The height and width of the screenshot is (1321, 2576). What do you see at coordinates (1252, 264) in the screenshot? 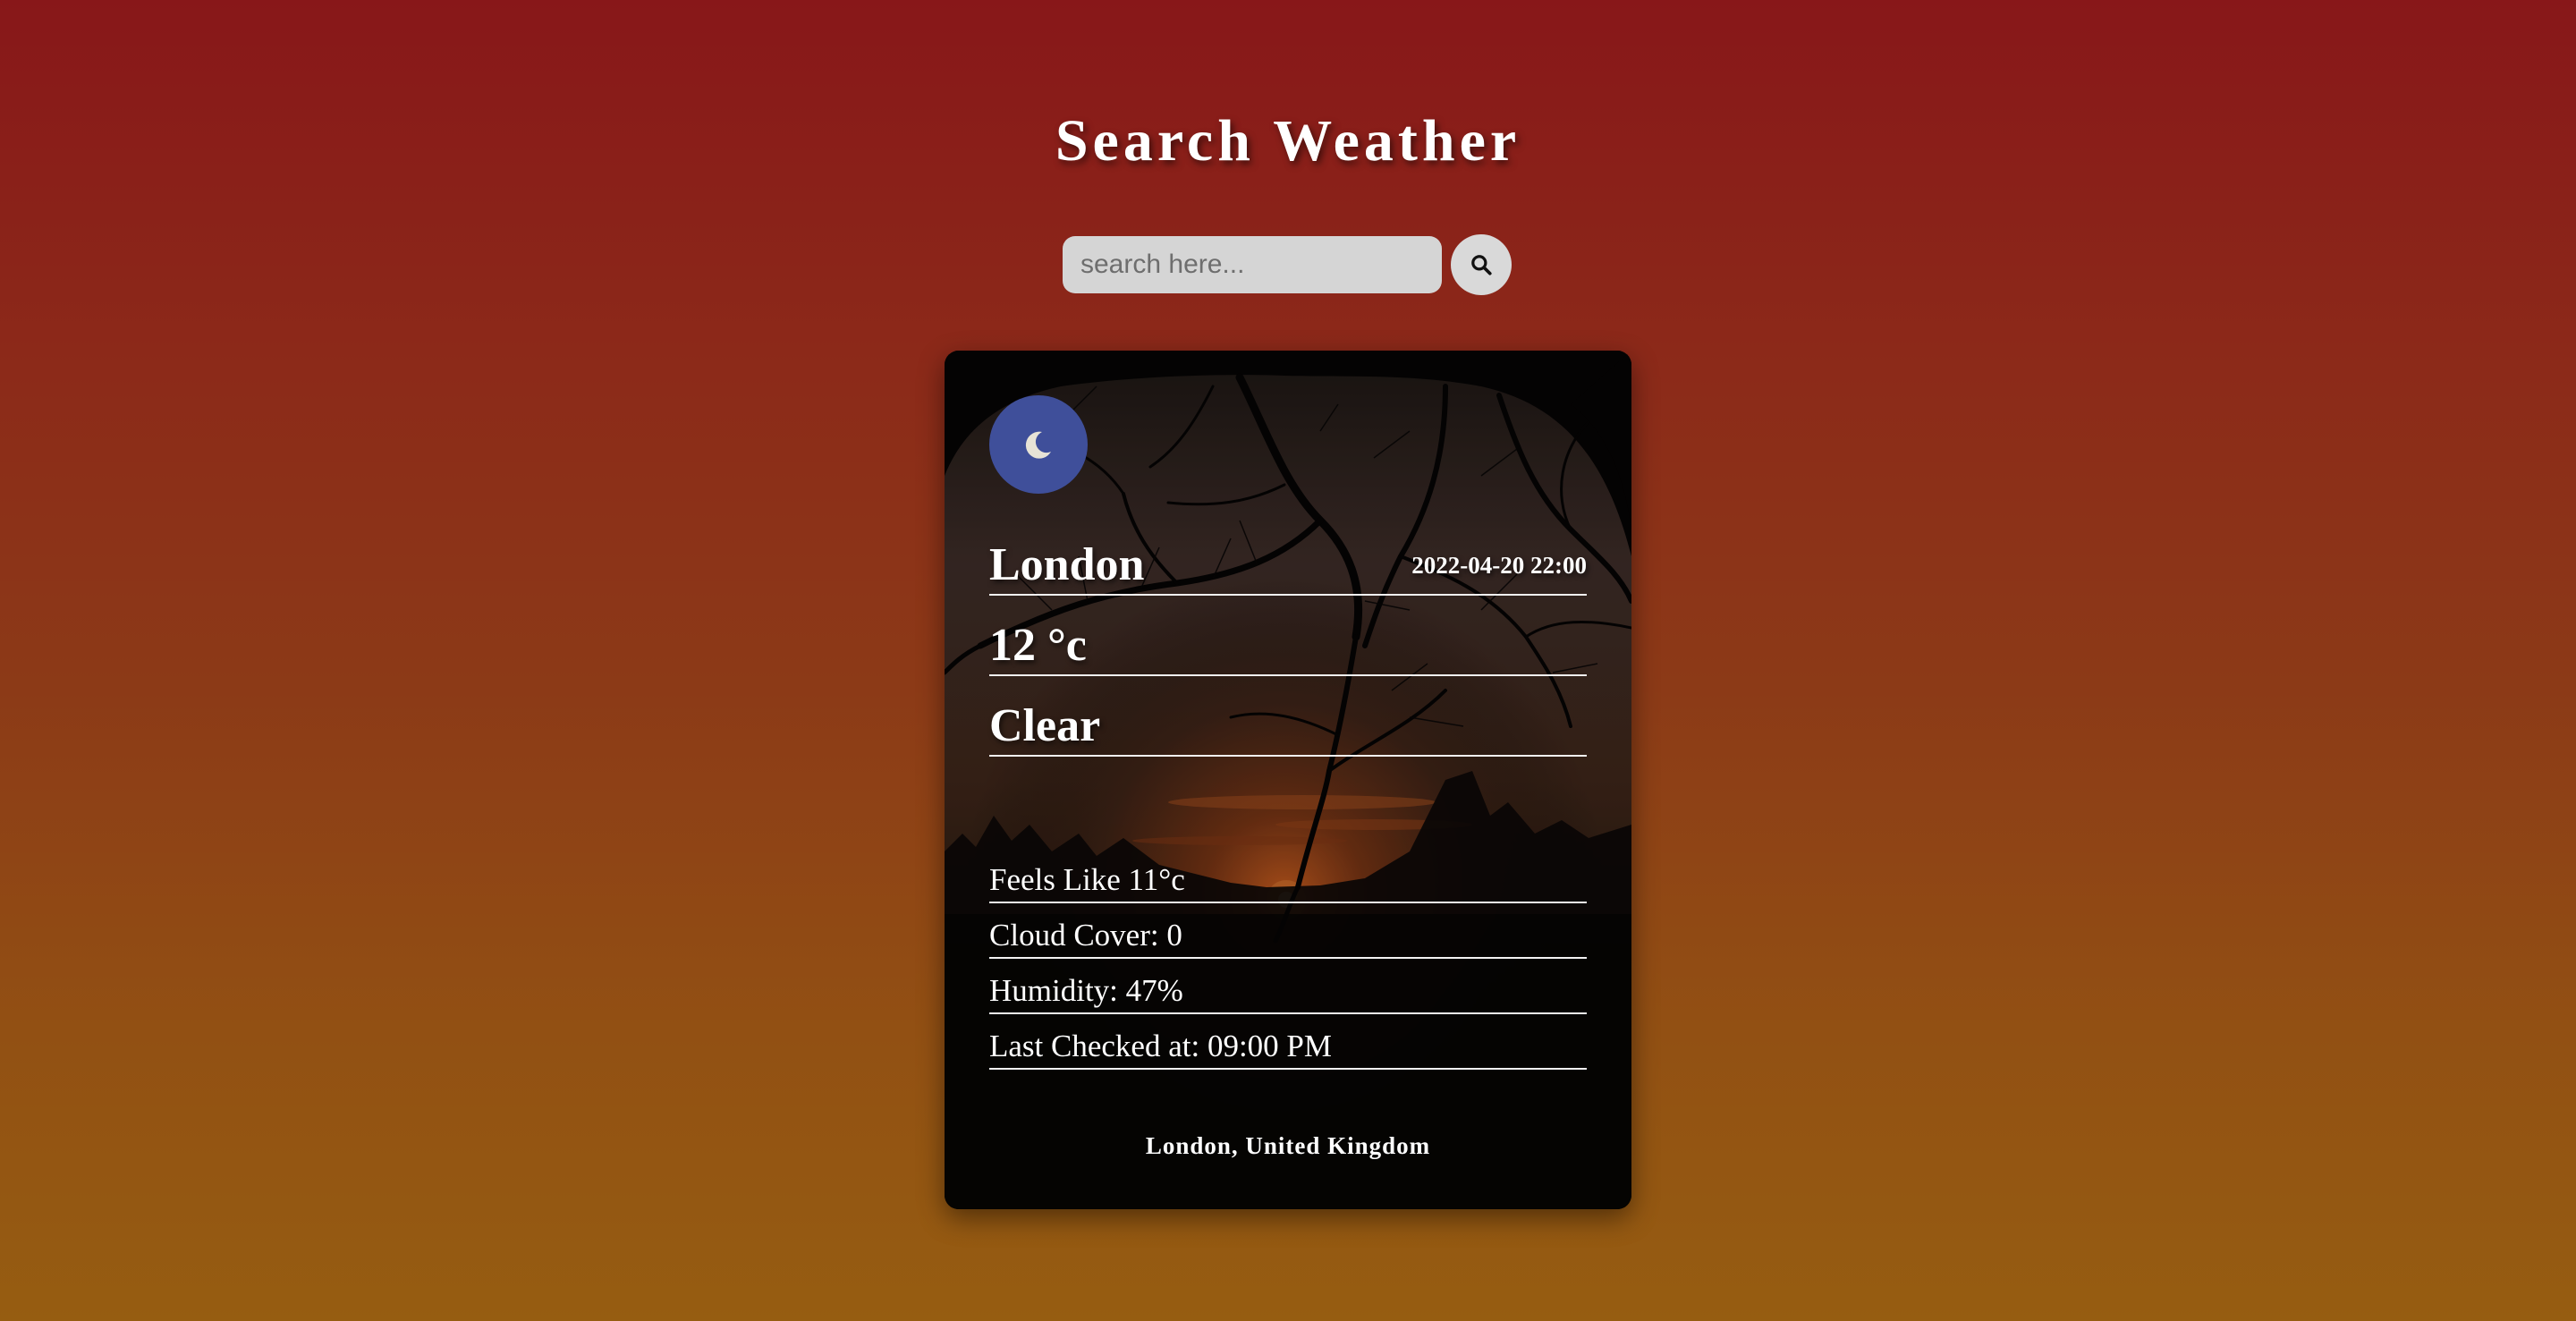
I see `search-input` at bounding box center [1252, 264].